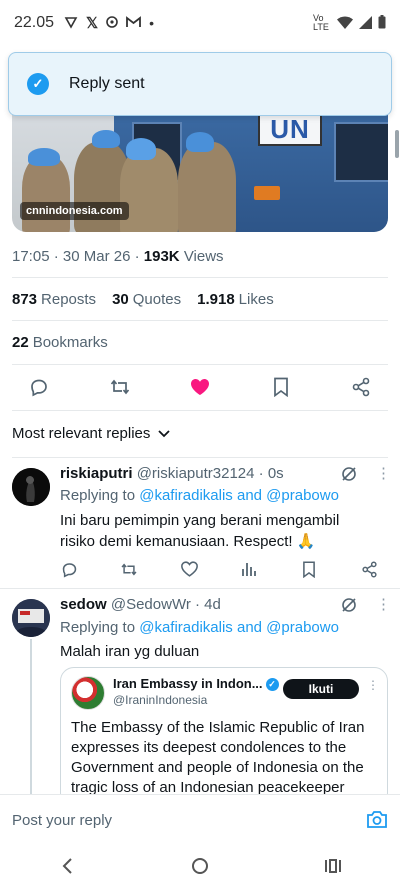 Image resolution: width=400 pixels, height=889 pixels. Describe the element at coordinates (31, 256) in the screenshot. I see `tweet-time: 17:05` at that location.